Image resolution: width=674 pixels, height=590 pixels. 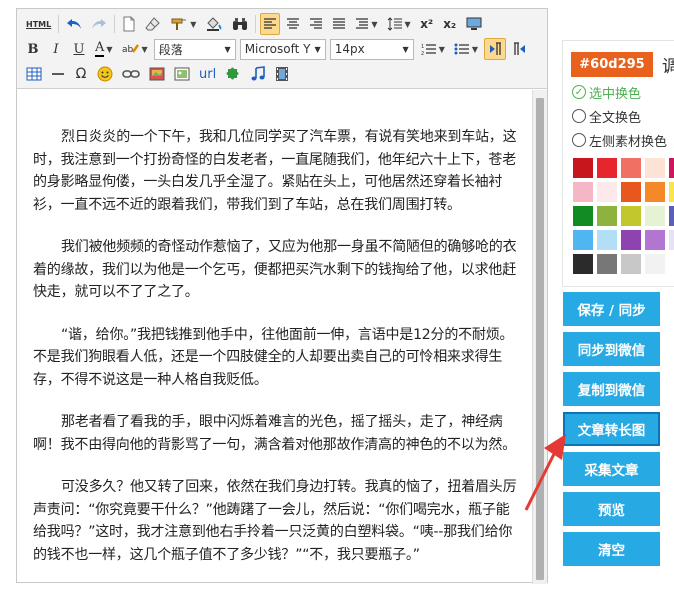 I want to click on font-color-button: A ▼, so click(x=104, y=49).